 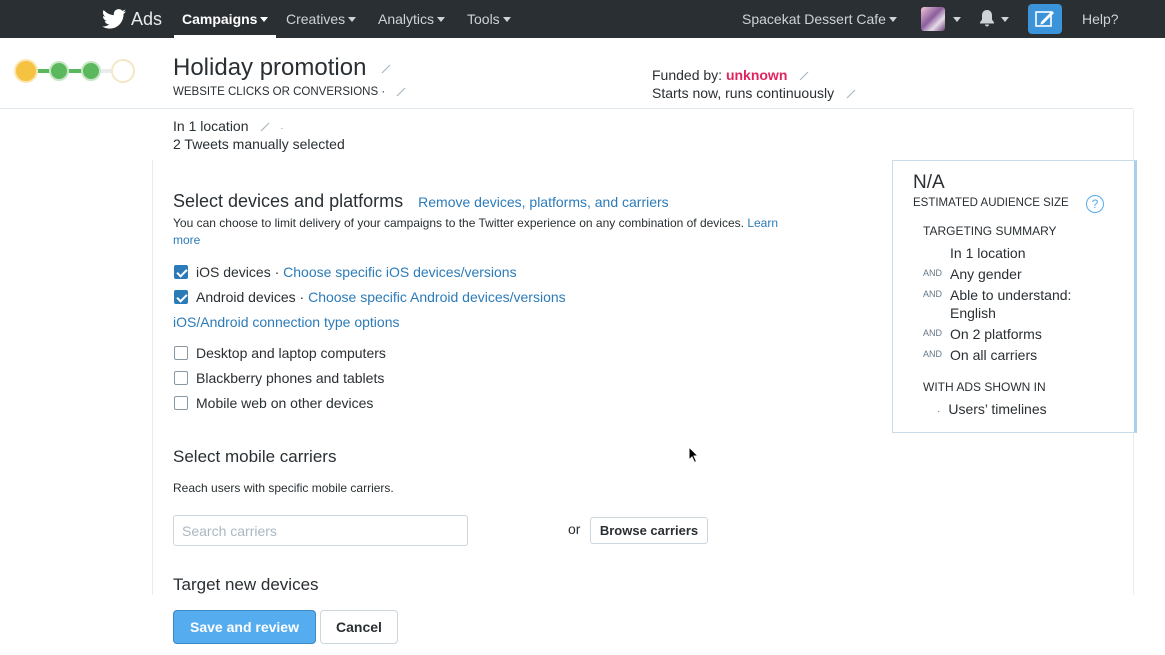 What do you see at coordinates (114, 19) in the screenshot?
I see `twitter-bird-icon` at bounding box center [114, 19].